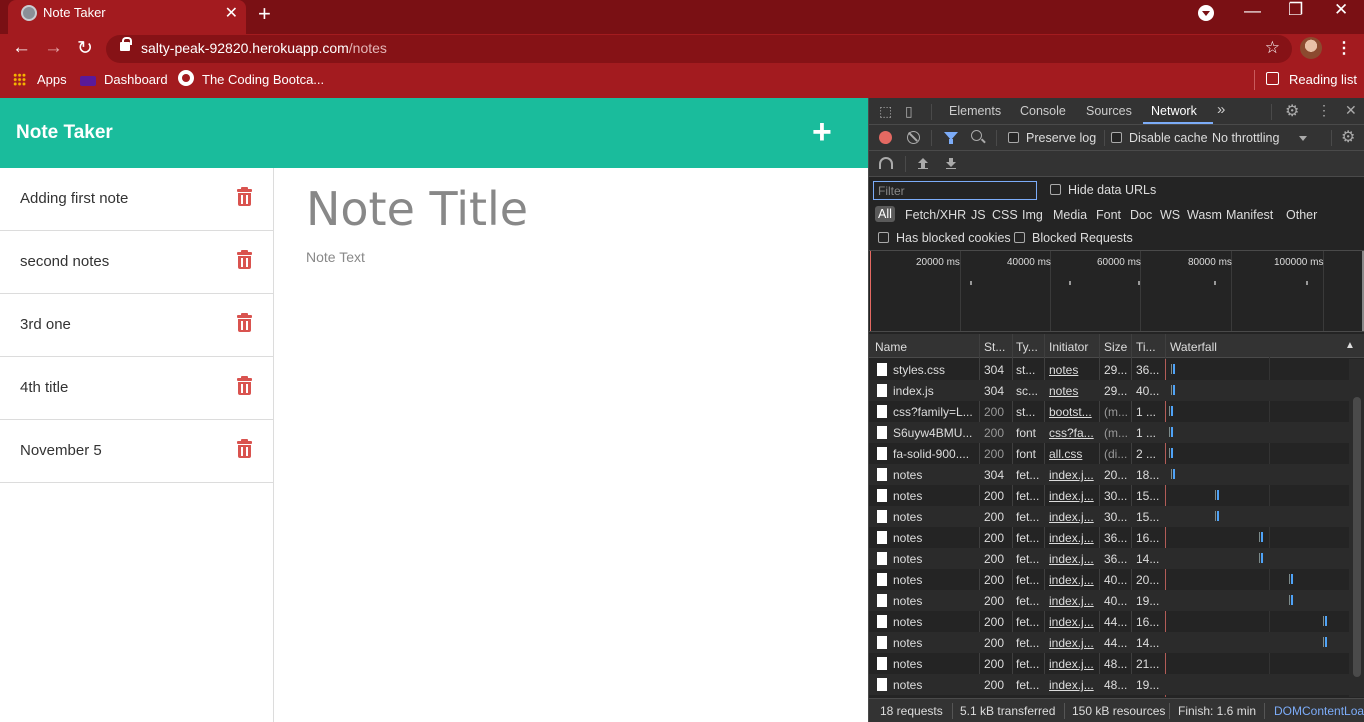  What do you see at coordinates (1115, 347) in the screenshot?
I see `column-size: Size` at bounding box center [1115, 347].